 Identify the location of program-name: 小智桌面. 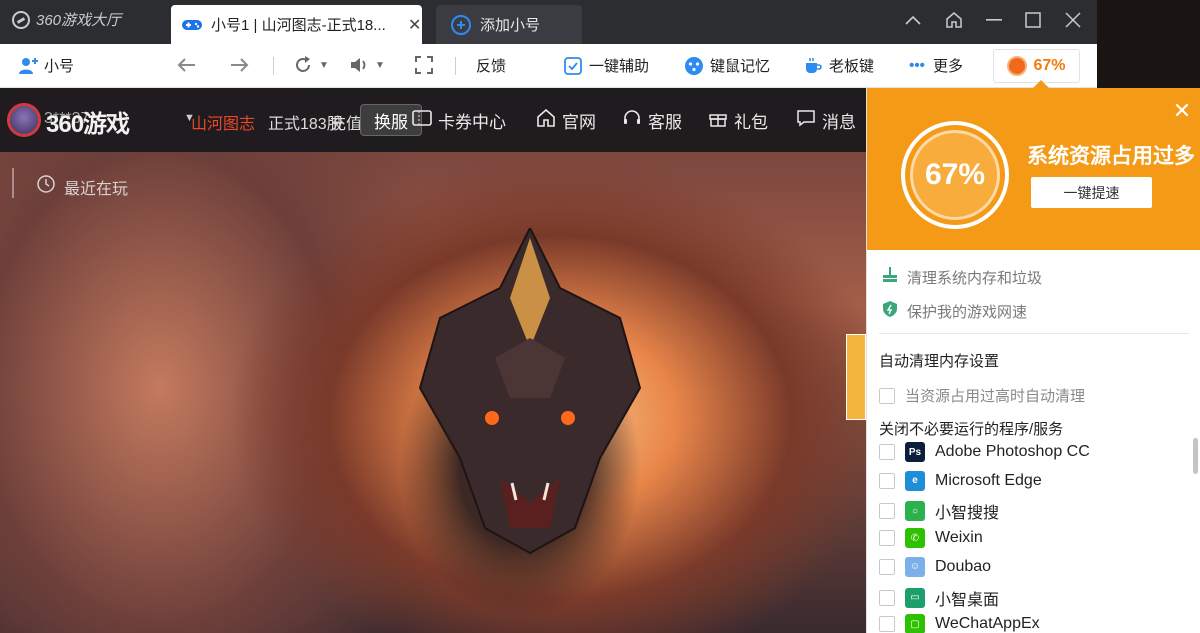
(967, 600).